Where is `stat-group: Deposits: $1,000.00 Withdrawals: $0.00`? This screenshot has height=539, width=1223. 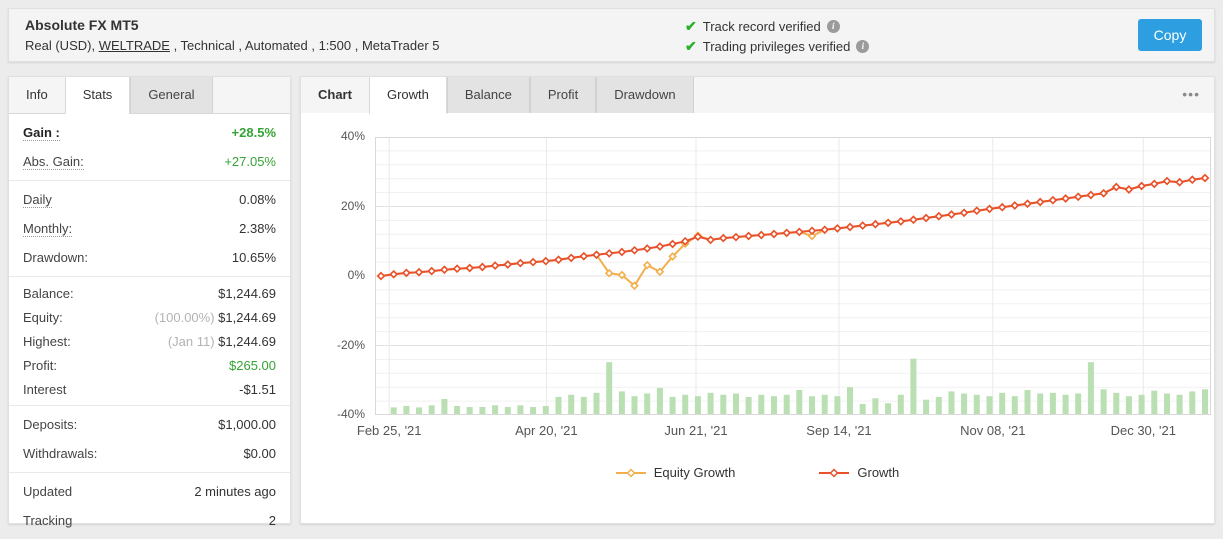
stat-group: Deposits: $1,000.00 Withdrawals: $0.00 is located at coordinates (149, 439).